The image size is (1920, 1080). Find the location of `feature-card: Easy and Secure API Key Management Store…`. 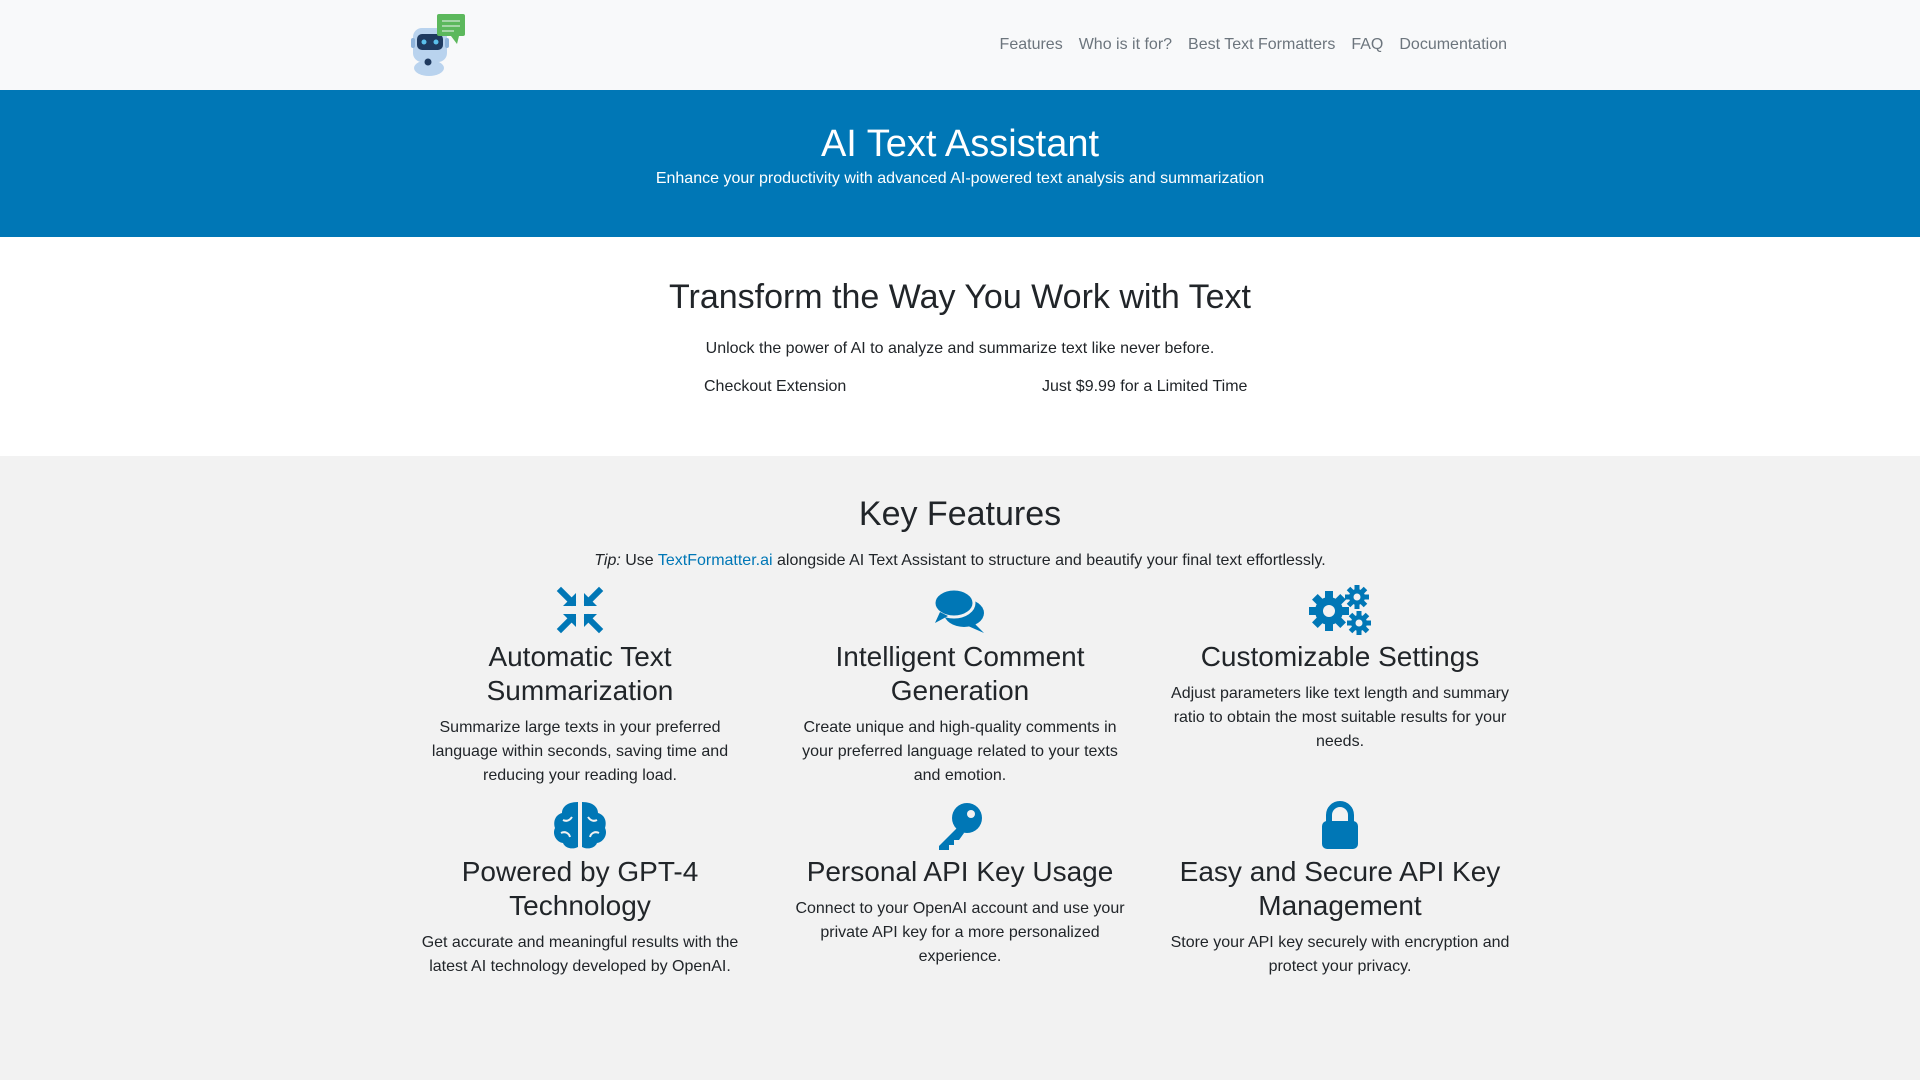

feature-card: Easy and Secure API Key Management Store… is located at coordinates (1340, 889).